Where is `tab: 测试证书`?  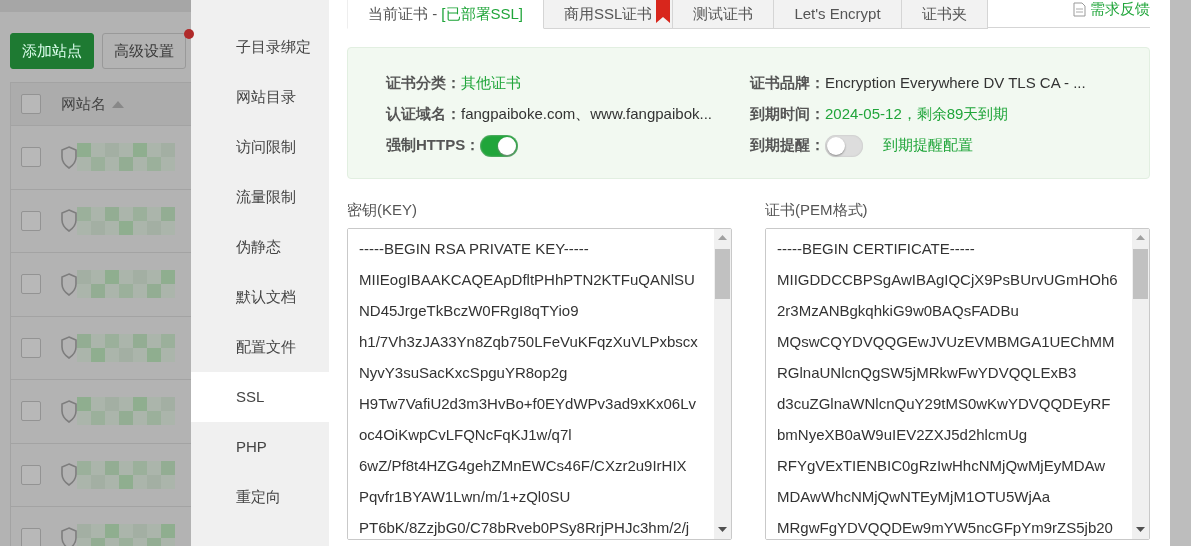
tab: 测试证书 is located at coordinates (724, 14).